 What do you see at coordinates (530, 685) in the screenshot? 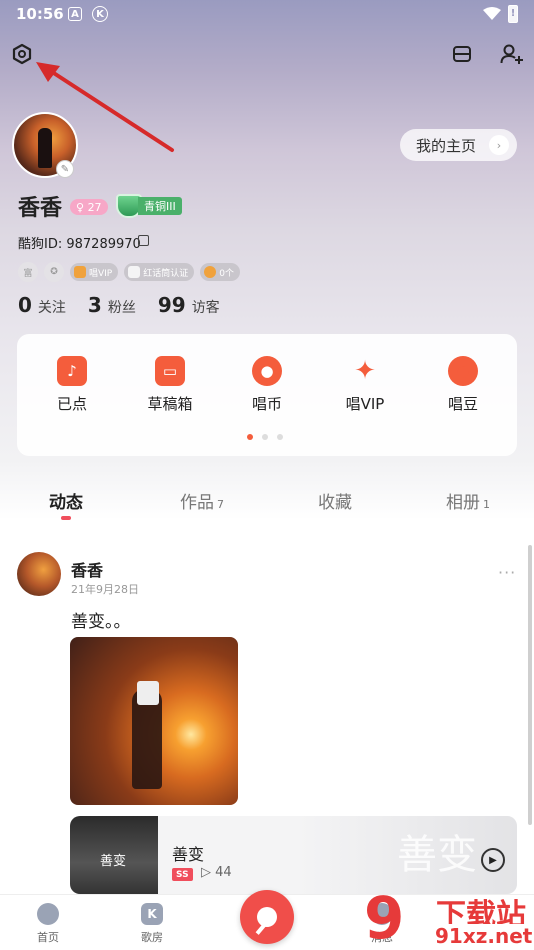
I see `scrollbar` at bounding box center [530, 685].